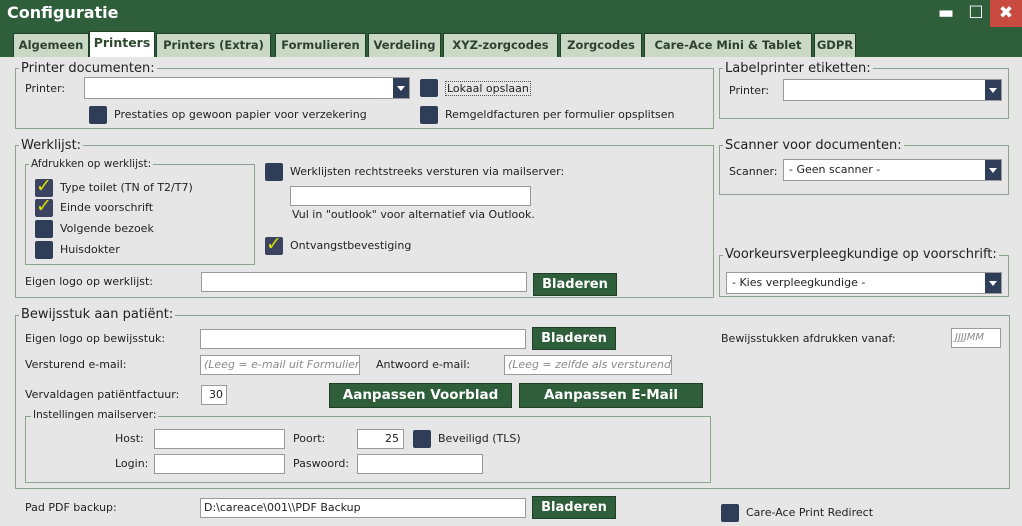 The image size is (1022, 526). Describe the element at coordinates (429, 88) in the screenshot. I see `lokaal-opslaan-checkbox` at that location.